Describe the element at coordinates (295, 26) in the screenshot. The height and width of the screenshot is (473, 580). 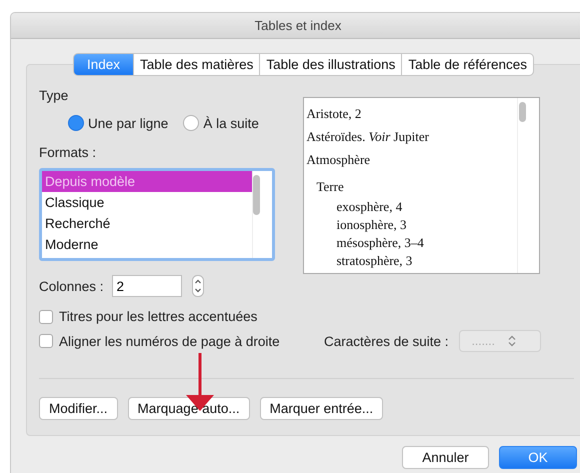
I see `window-title: Tables et index` at that location.